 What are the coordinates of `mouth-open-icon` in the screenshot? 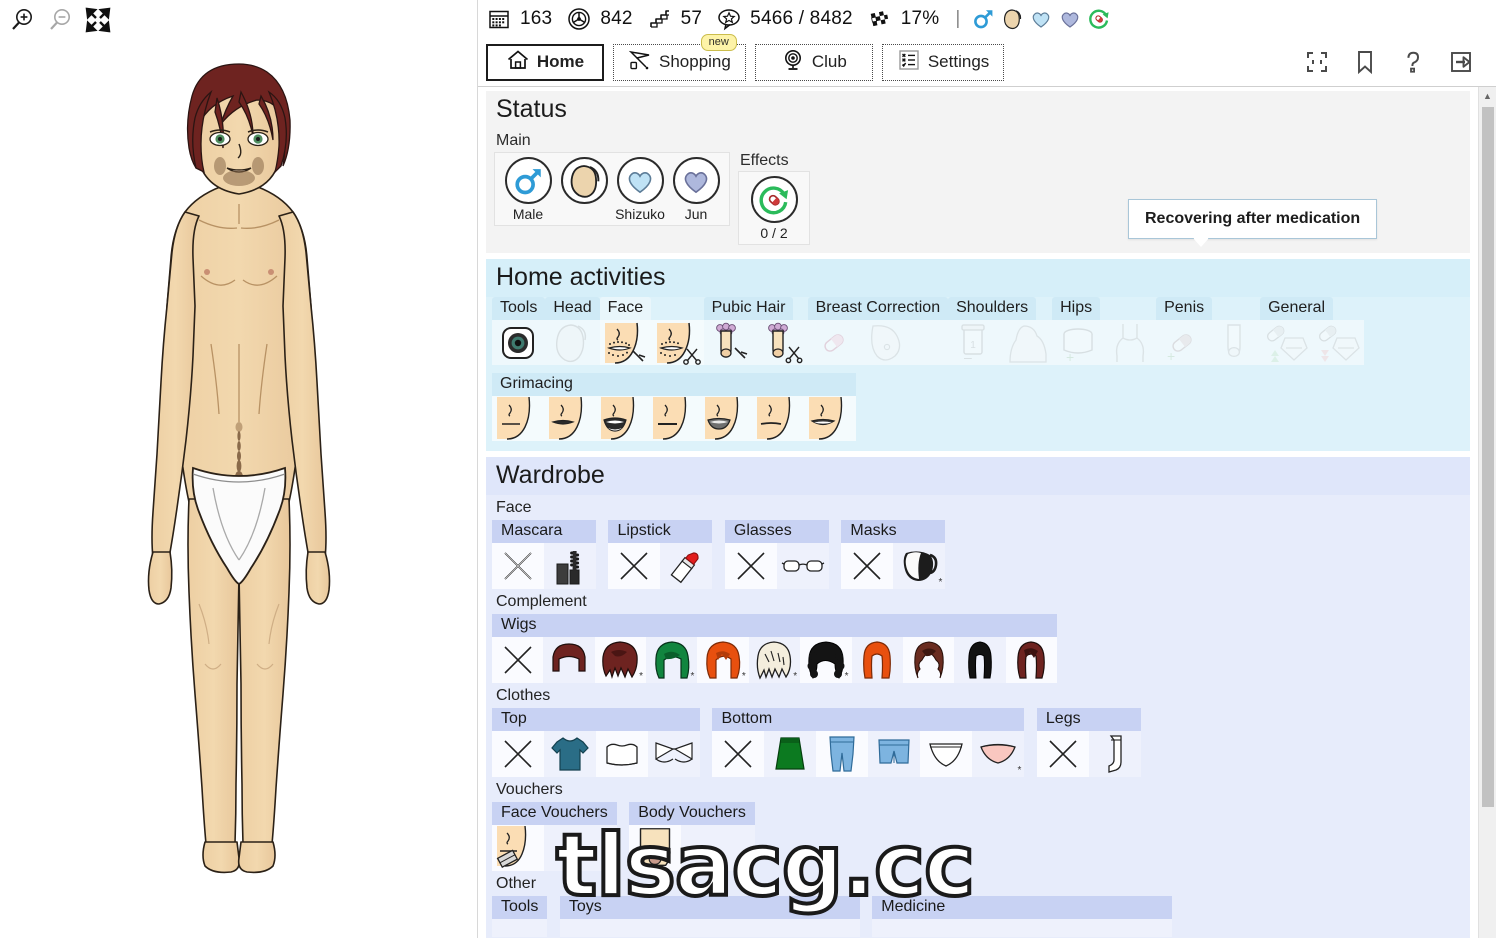 It's located at (622, 418).